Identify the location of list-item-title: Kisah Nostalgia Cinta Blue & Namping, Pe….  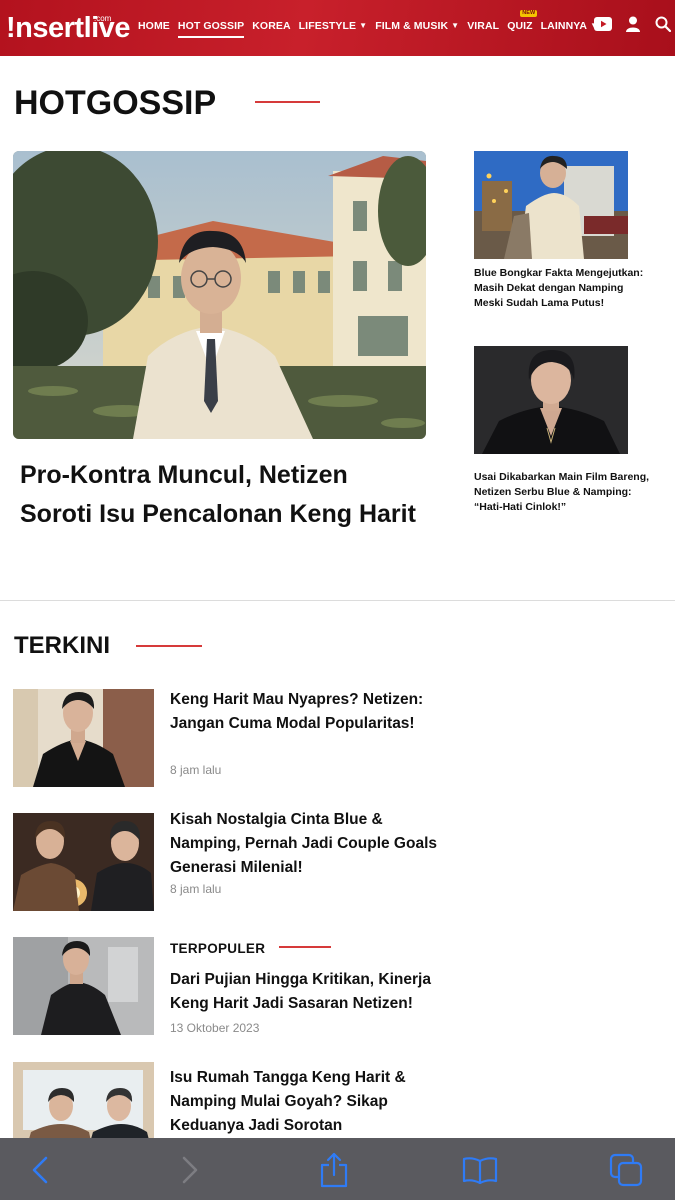
(310, 844).